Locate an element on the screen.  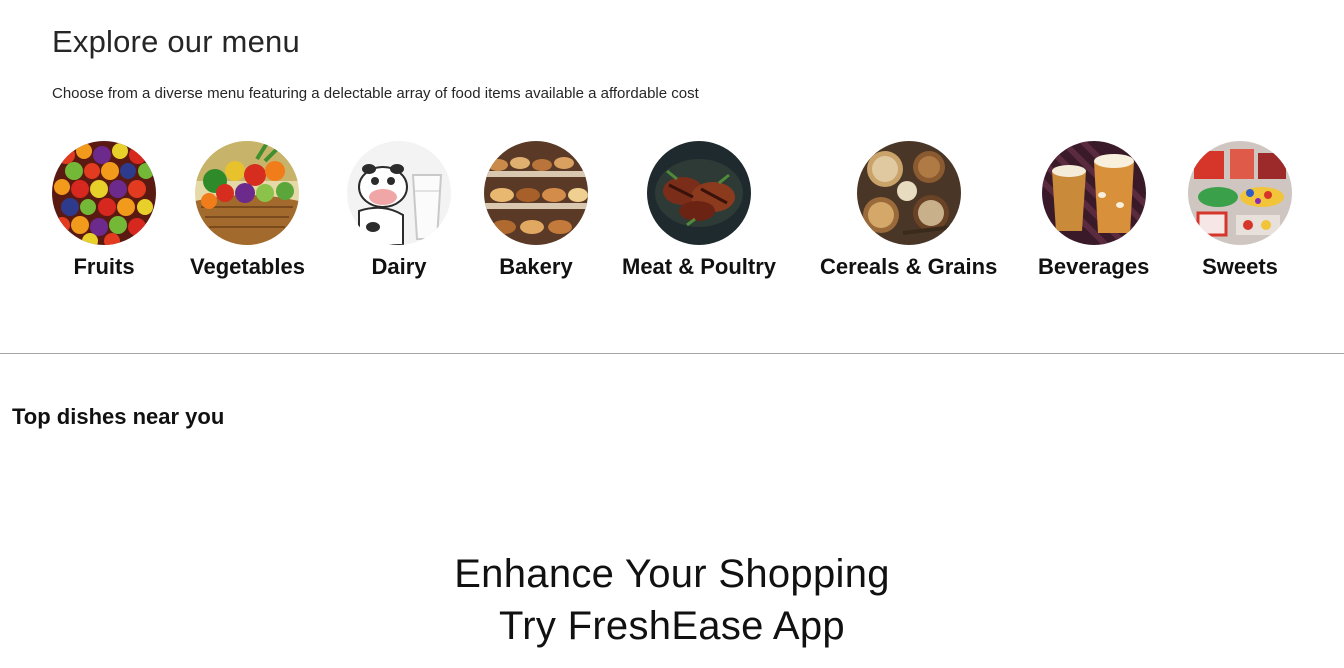
category-label: Fruits is located at coordinates (104, 266).